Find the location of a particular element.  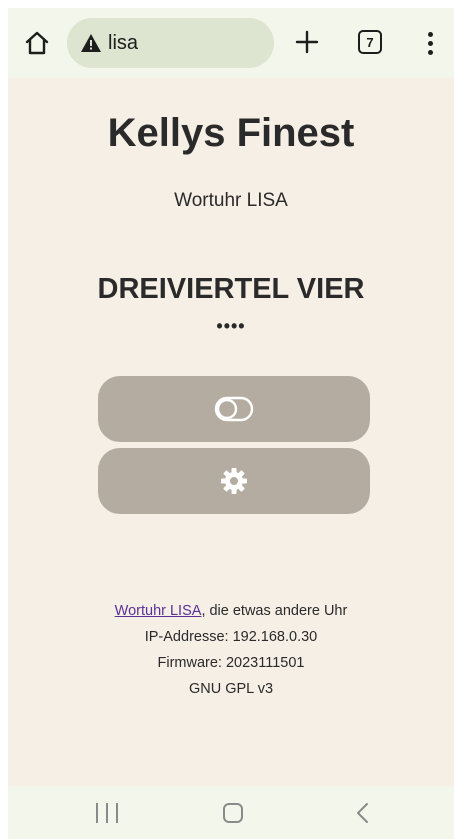

home-button is located at coordinates (37, 43).